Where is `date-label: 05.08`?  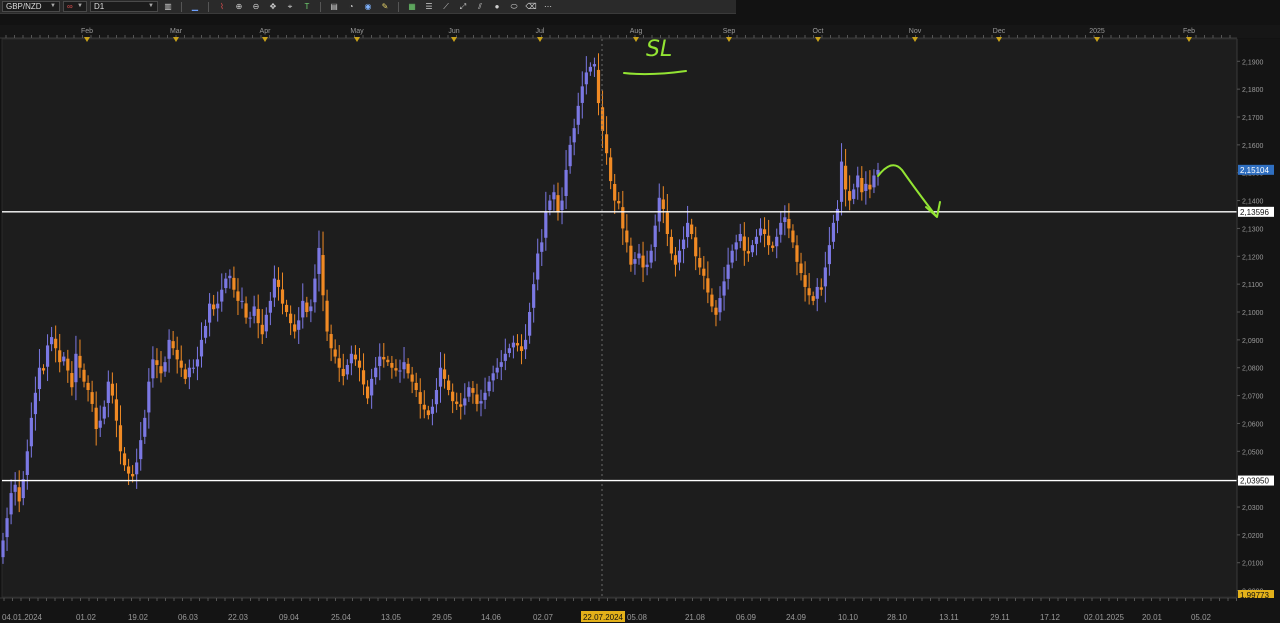 date-label: 05.08 is located at coordinates (637, 617).